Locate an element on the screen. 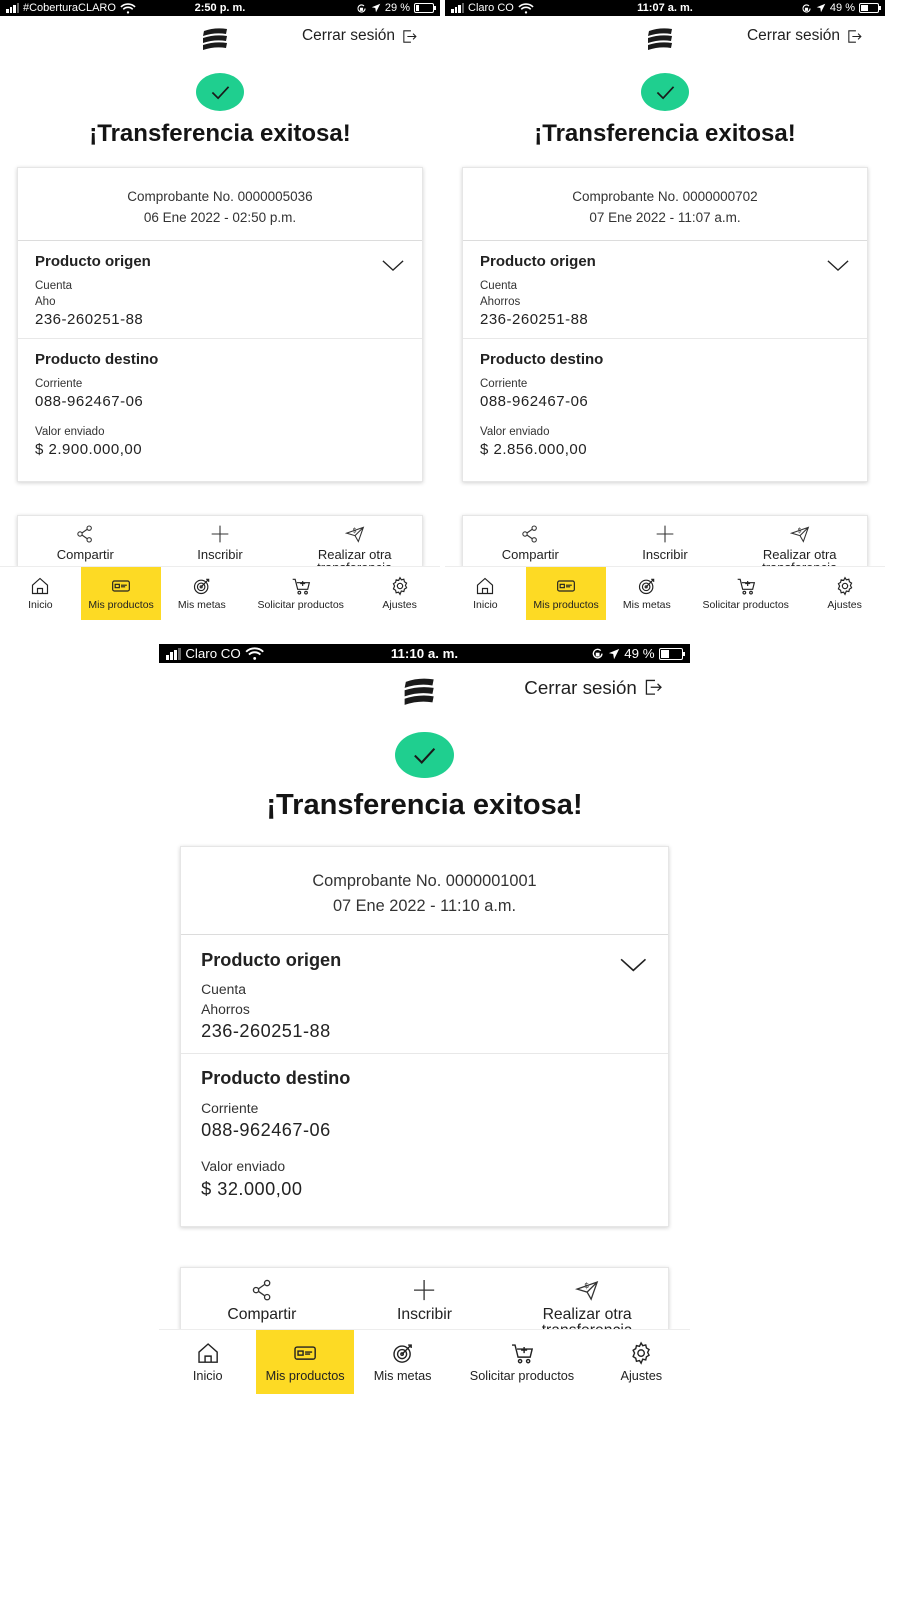 The image size is (900, 1604). plus-icon is located at coordinates (665, 534).